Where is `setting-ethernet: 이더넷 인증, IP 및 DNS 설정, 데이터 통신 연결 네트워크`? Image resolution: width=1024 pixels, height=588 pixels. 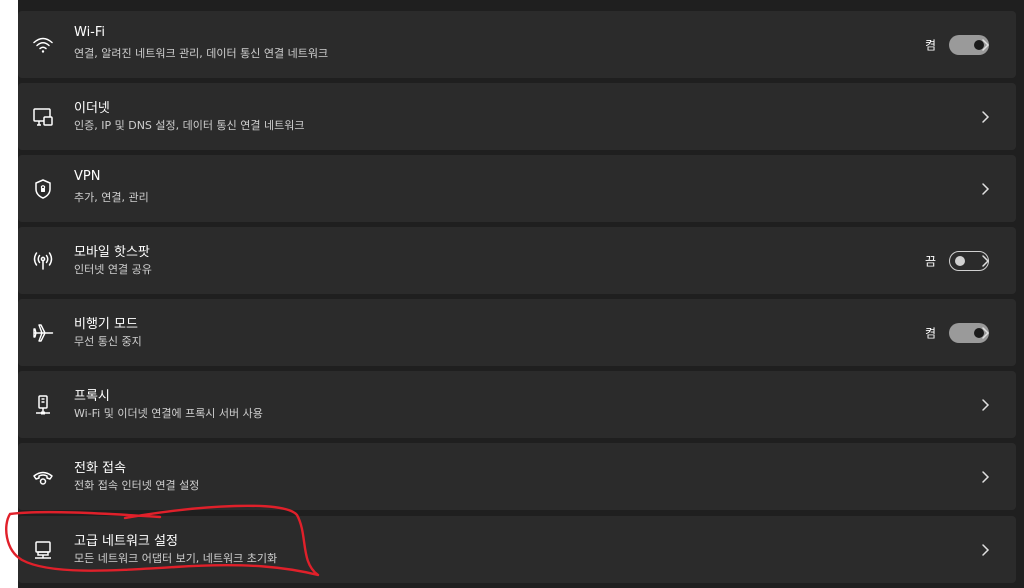
setting-ethernet: 이더넷 인증, IP 및 DNS 설정, 데이터 통신 연결 네트워크 is located at coordinates (517, 116).